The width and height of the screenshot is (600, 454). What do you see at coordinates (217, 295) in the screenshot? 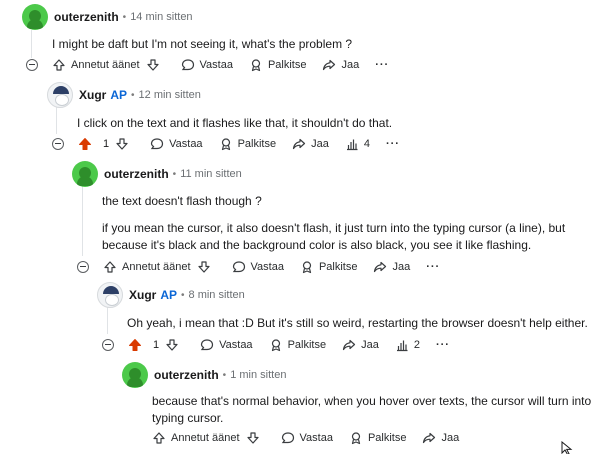
I see `timestamp: 8 min sitten` at bounding box center [217, 295].